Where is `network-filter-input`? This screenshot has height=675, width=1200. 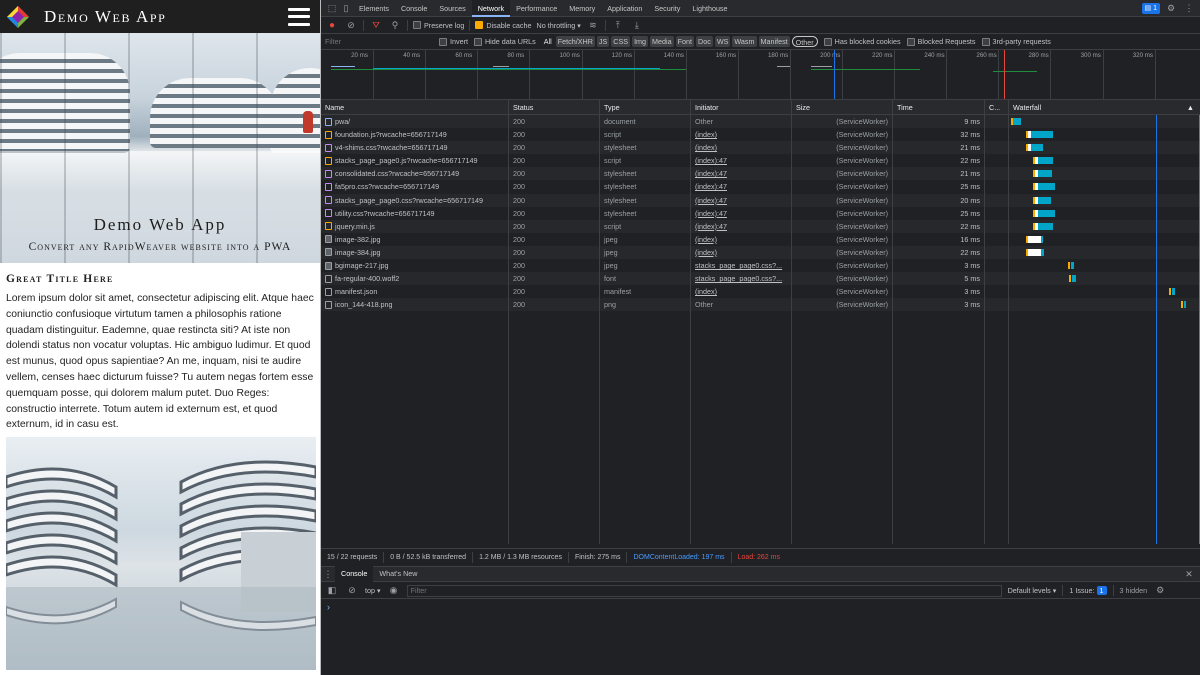
network-filter-input is located at coordinates (379, 41).